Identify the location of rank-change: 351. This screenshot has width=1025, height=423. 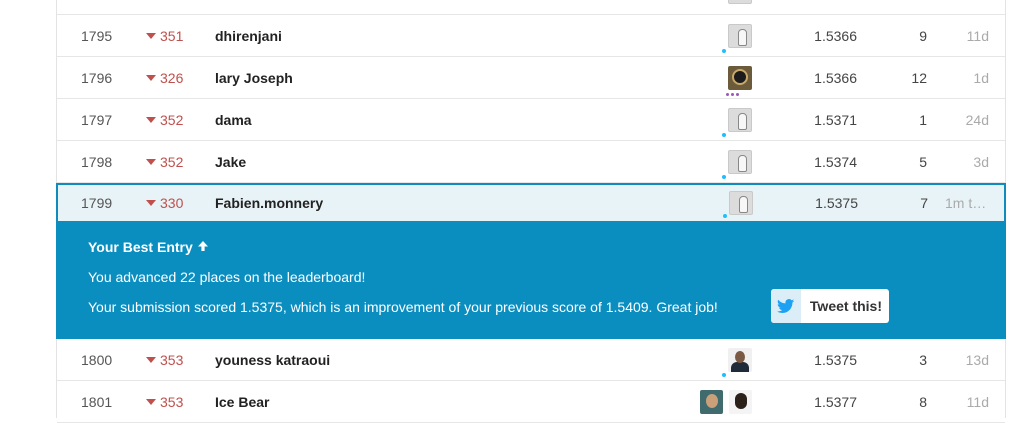
(164, 35).